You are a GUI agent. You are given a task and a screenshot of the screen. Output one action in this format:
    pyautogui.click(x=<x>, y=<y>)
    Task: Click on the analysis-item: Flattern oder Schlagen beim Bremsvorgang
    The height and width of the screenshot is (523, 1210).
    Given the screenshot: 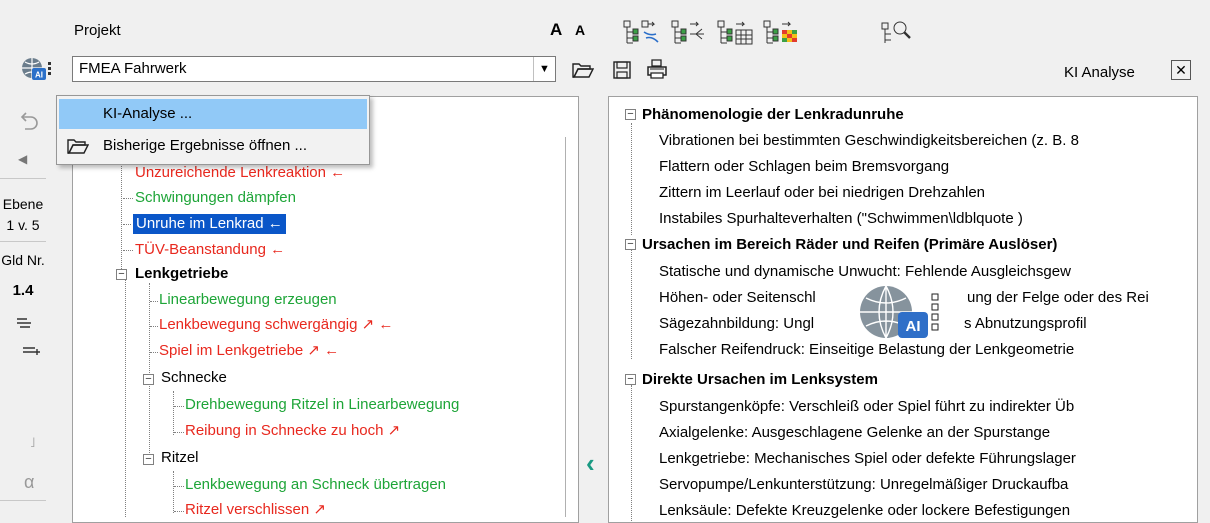 What is the action you would take?
    pyautogui.click(x=804, y=167)
    